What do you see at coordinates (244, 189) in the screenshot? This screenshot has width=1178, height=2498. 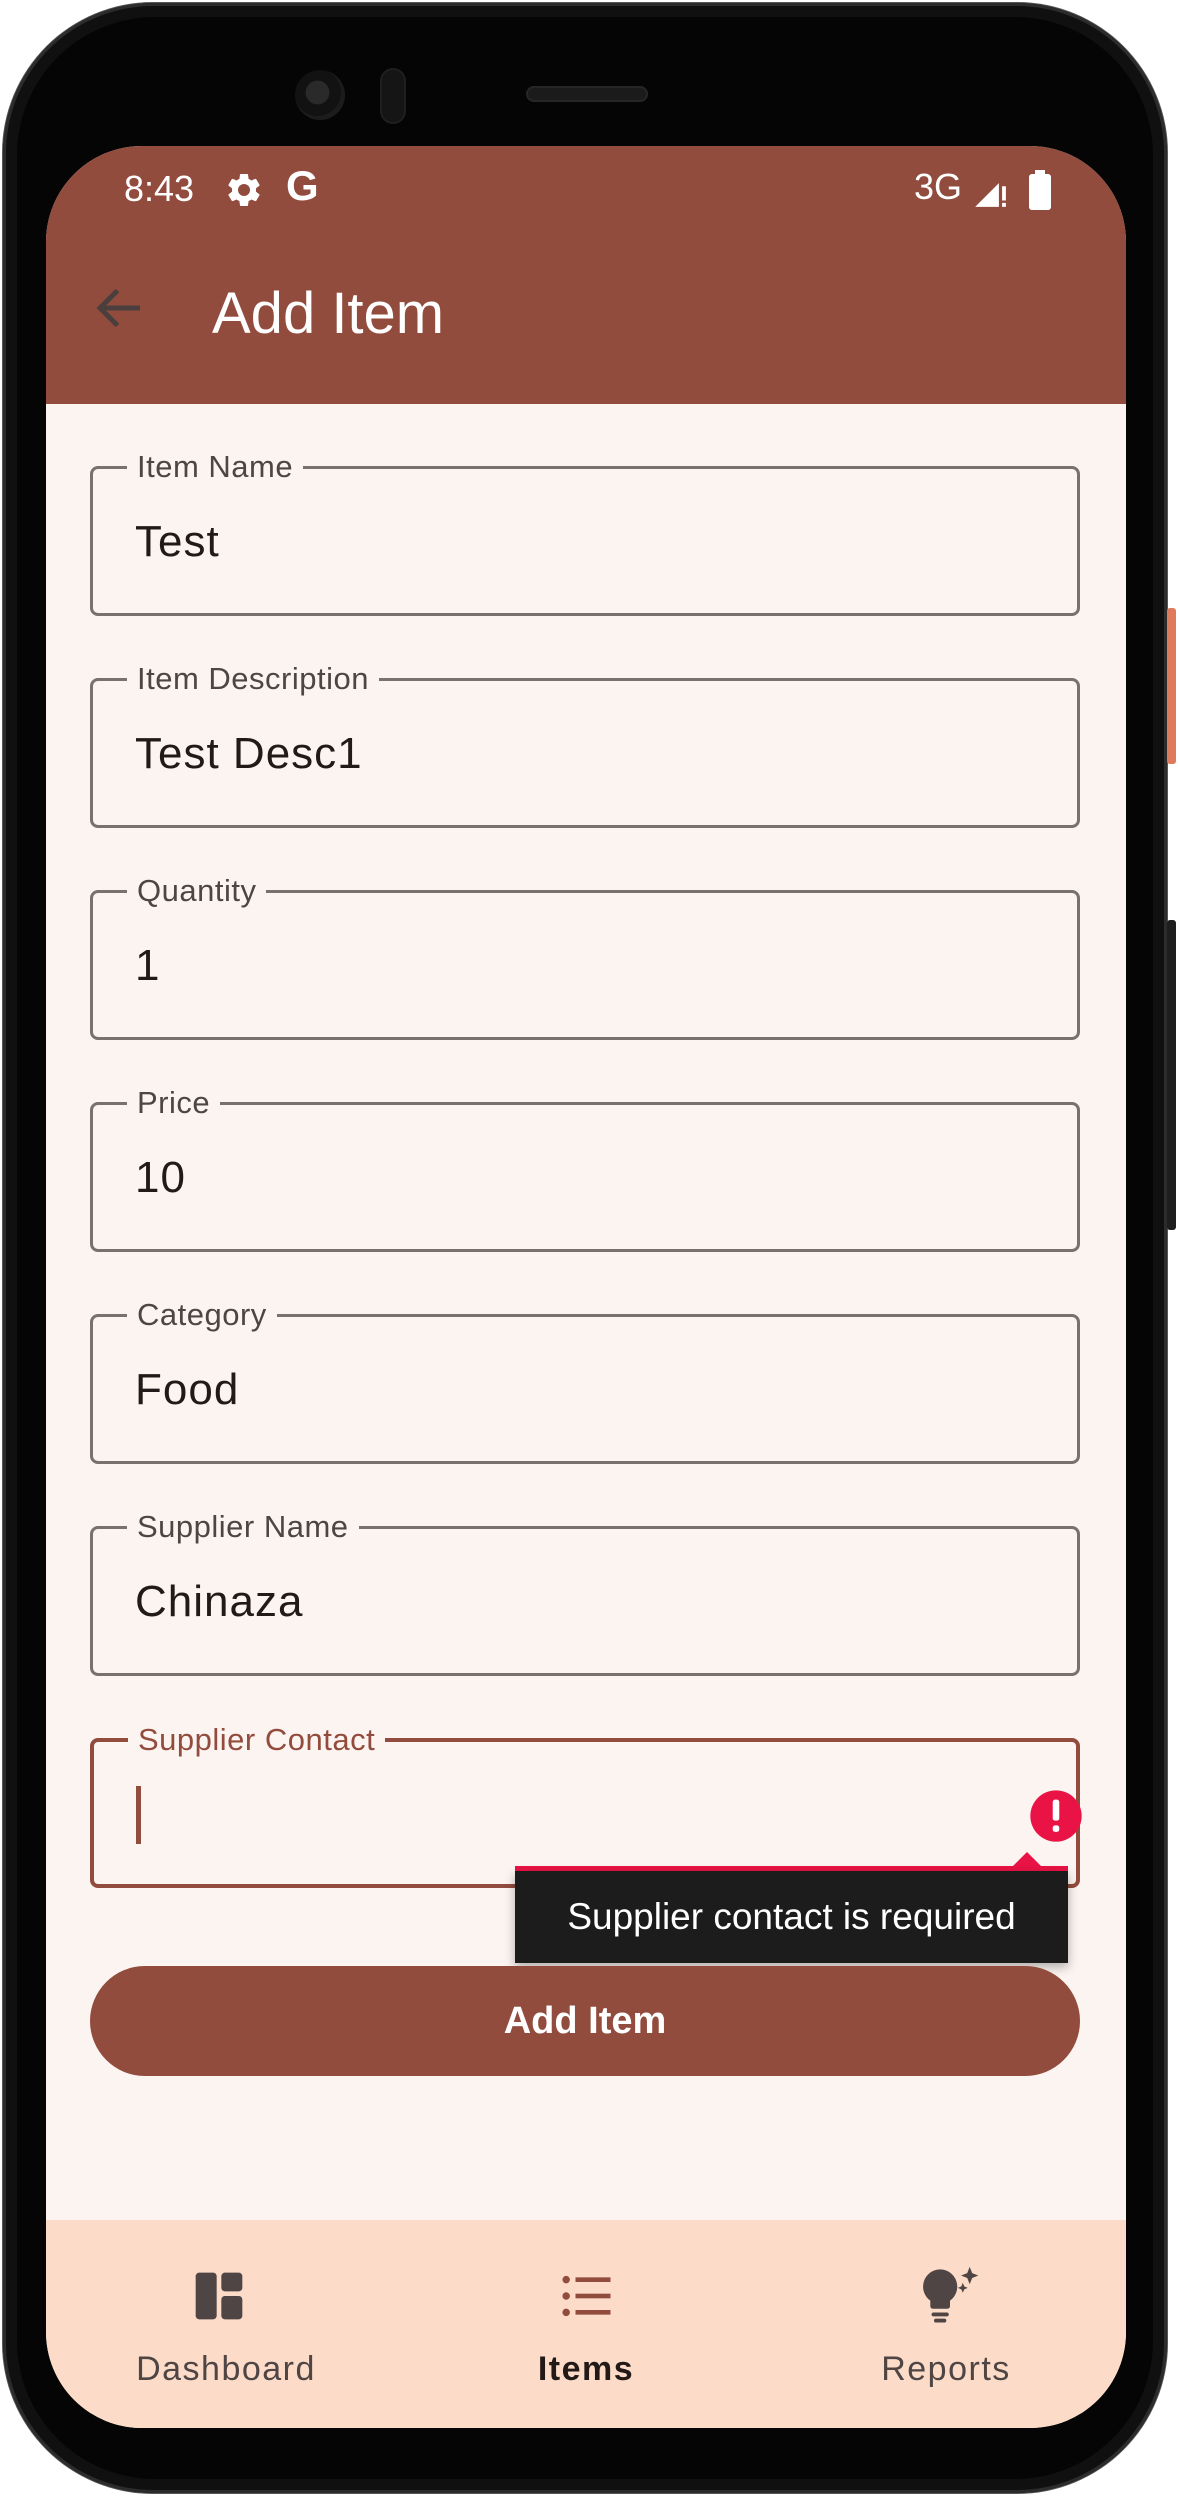 I see `gear-icon` at bounding box center [244, 189].